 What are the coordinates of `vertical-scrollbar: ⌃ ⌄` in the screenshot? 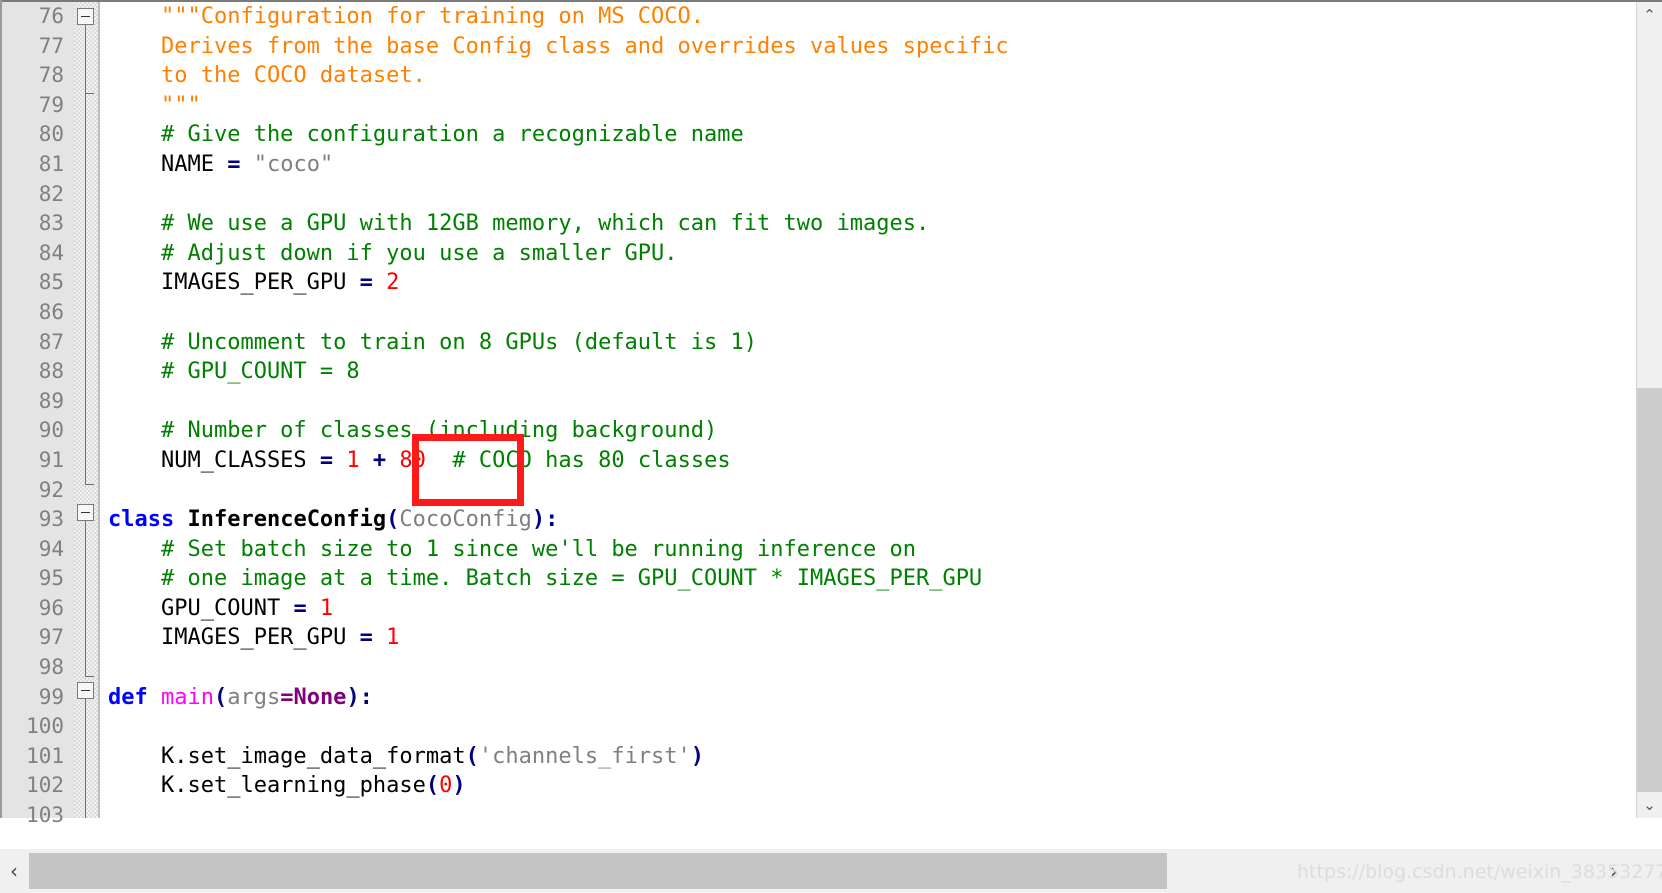 It's located at (1649, 410).